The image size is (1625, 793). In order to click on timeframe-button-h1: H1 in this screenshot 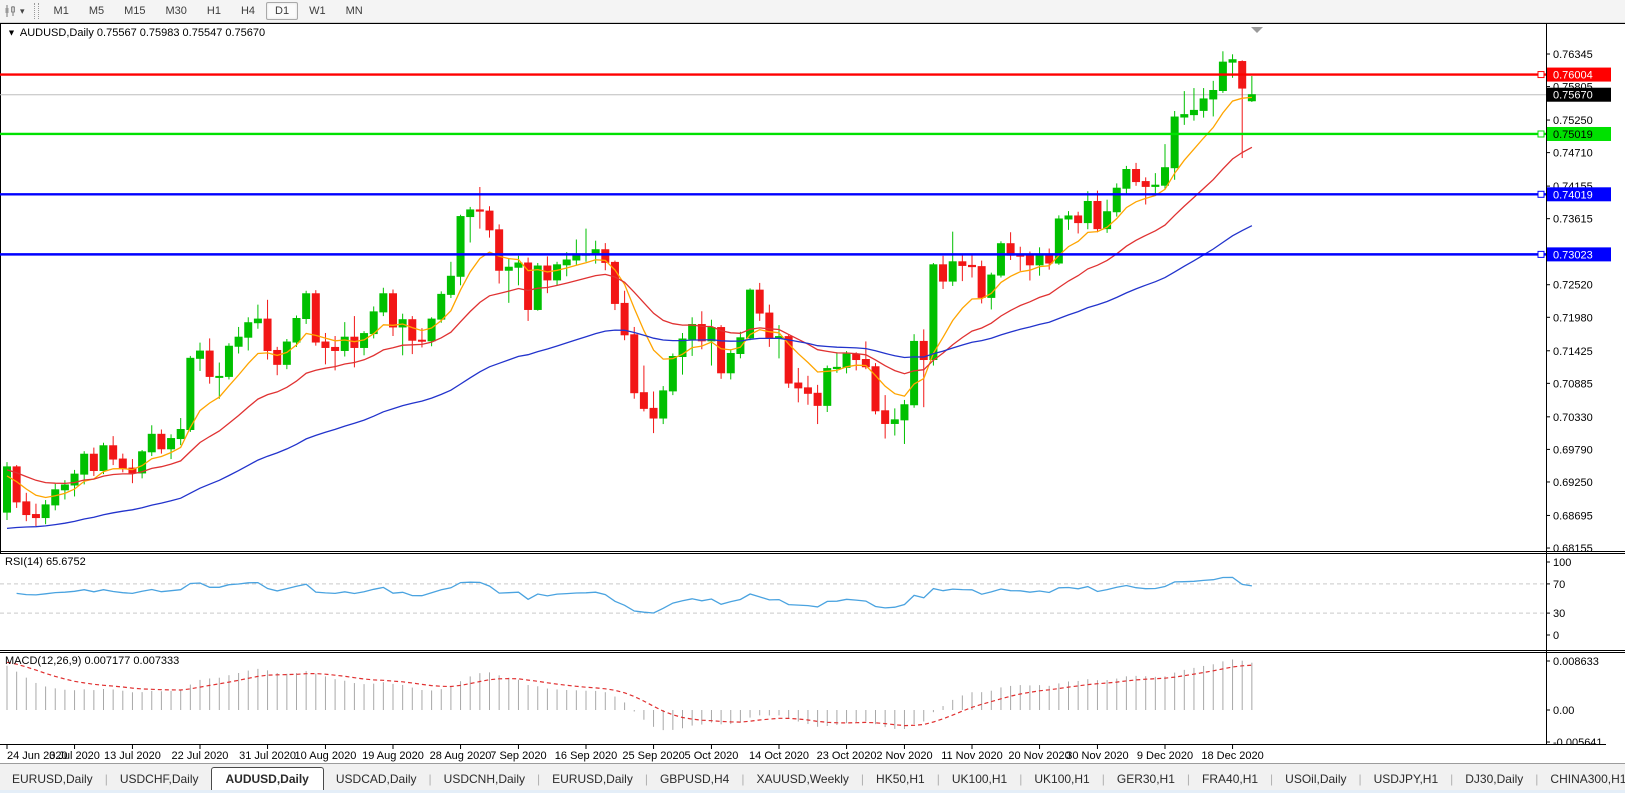, I will do `click(214, 11)`.